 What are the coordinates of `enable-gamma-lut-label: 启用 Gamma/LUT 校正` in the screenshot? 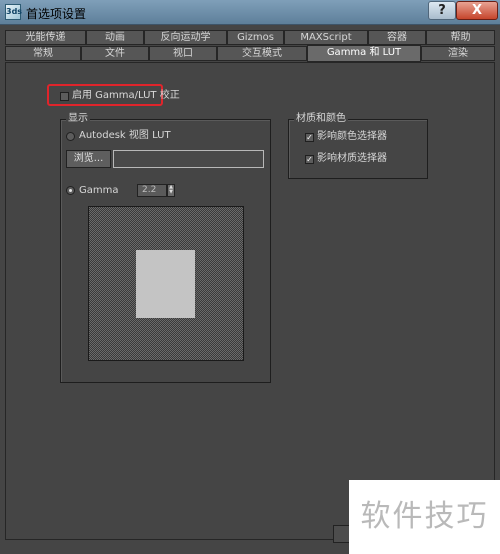 It's located at (126, 95).